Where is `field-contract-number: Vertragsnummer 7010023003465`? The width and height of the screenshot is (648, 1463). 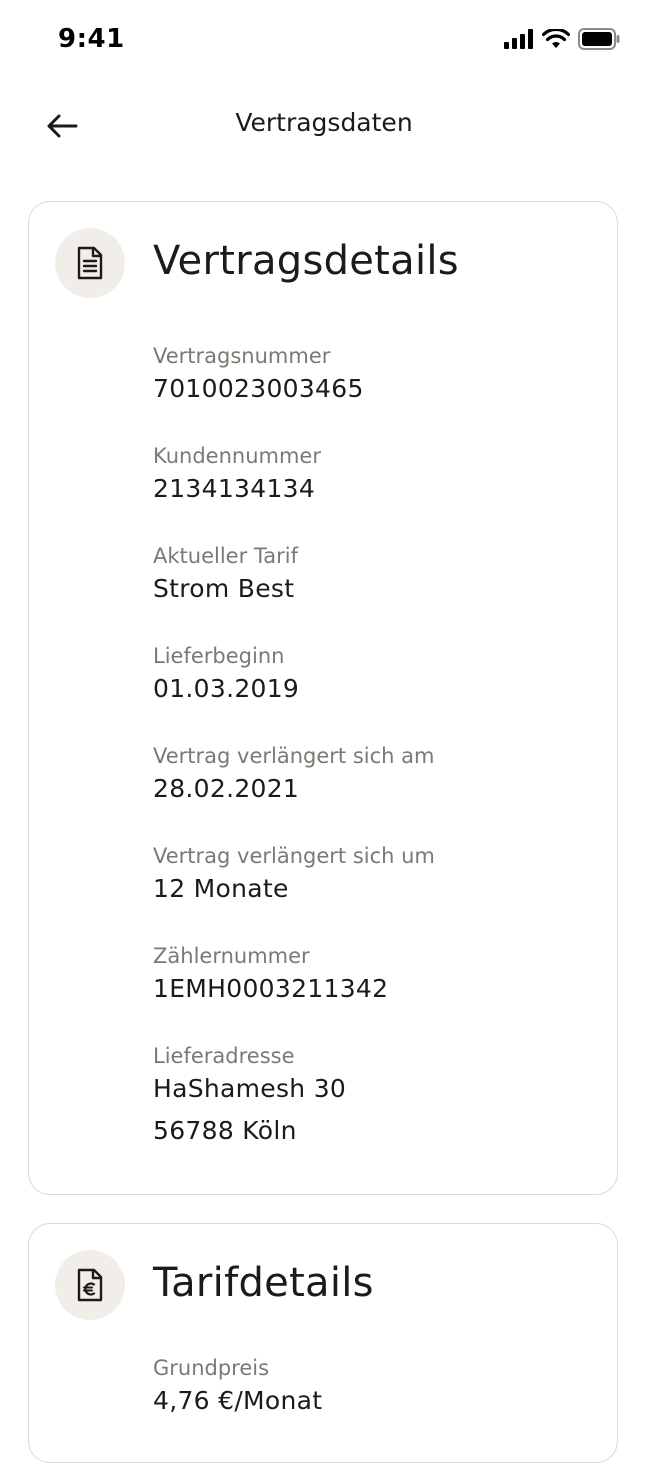 field-contract-number: Vertragsnummer 7010023003465 is located at coordinates (373, 374).